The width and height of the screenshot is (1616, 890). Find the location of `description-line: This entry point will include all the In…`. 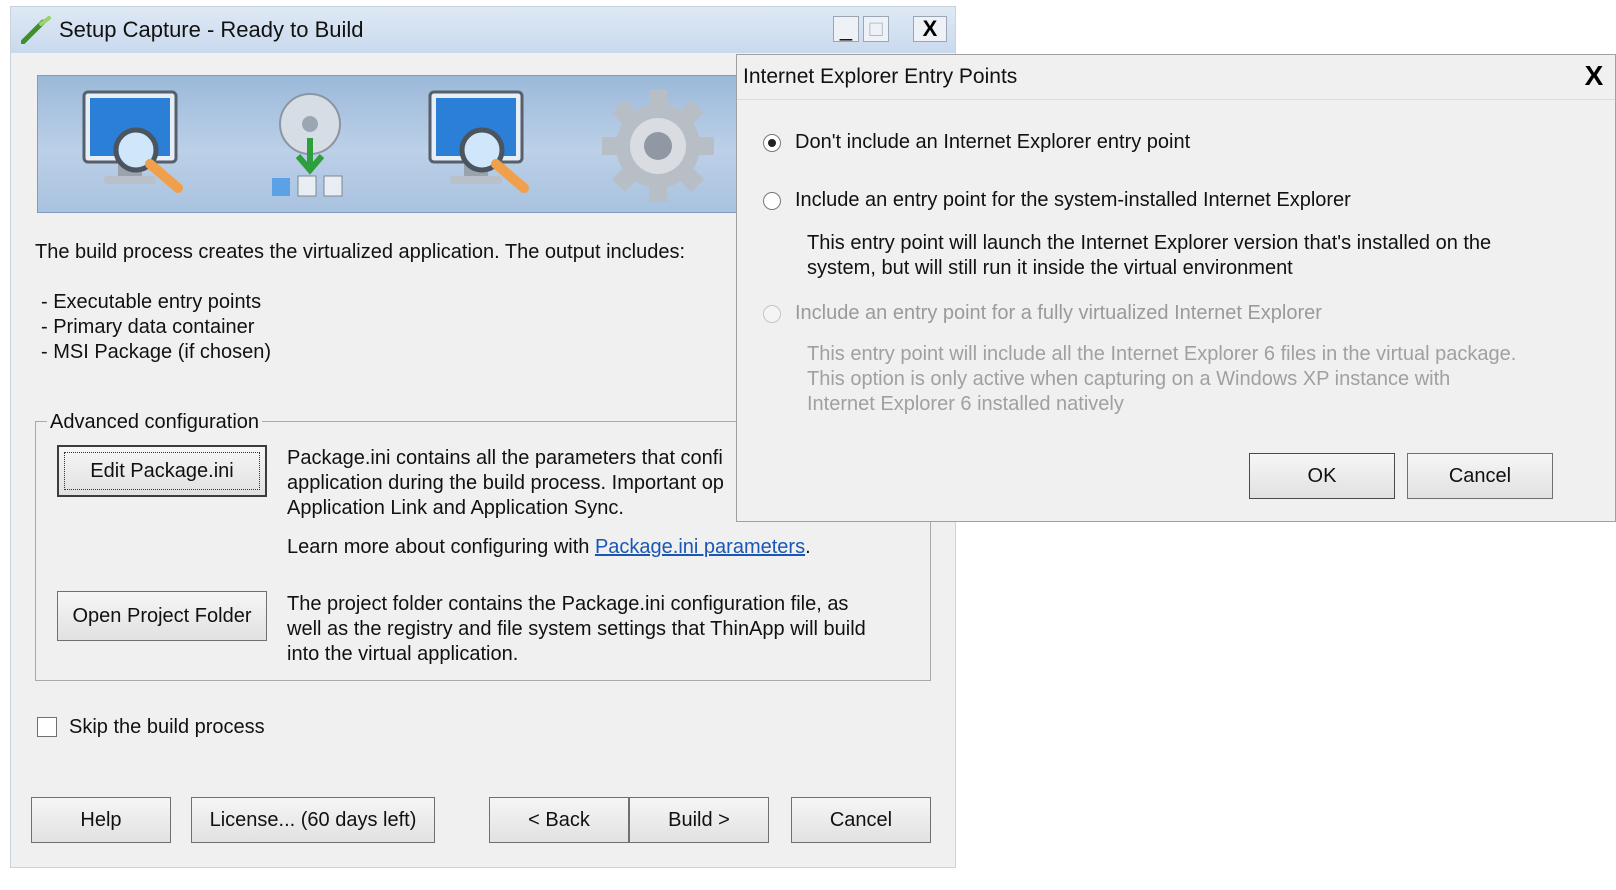

description-line: This entry point will include all the In… is located at coordinates (1162, 354).